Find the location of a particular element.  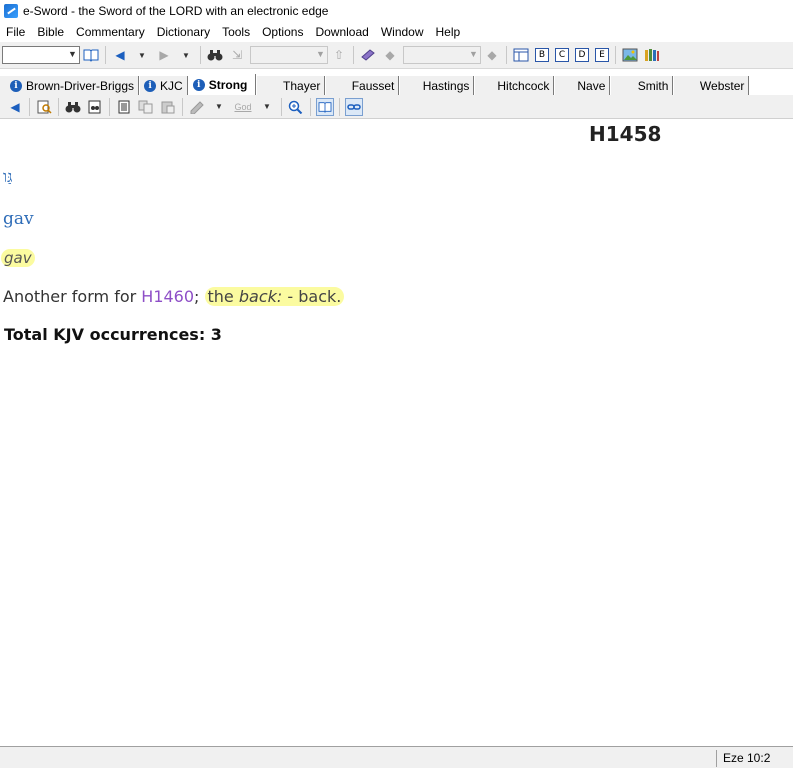

zoom-in-icon is located at coordinates (296, 107).